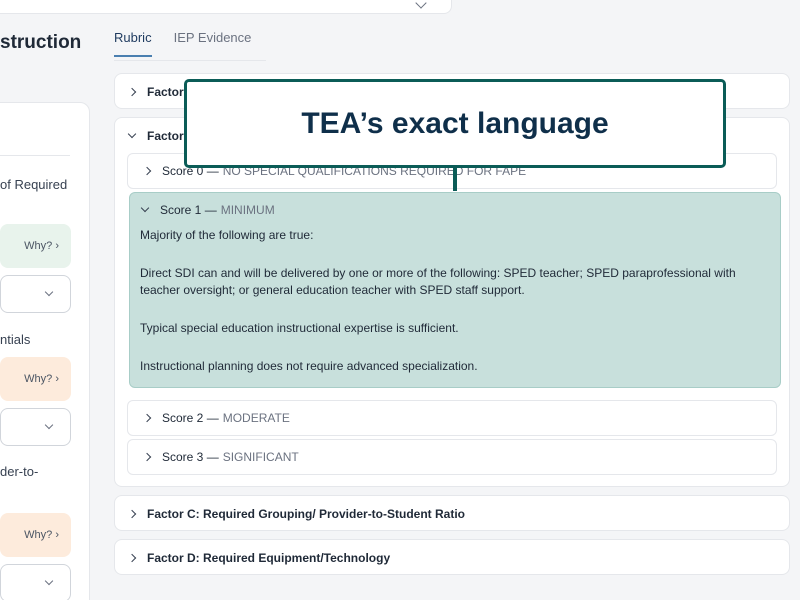 Image resolution: width=800 pixels, height=600 pixels. Describe the element at coordinates (19, 471) in the screenshot. I see `left-label-provider: der-to-` at that location.